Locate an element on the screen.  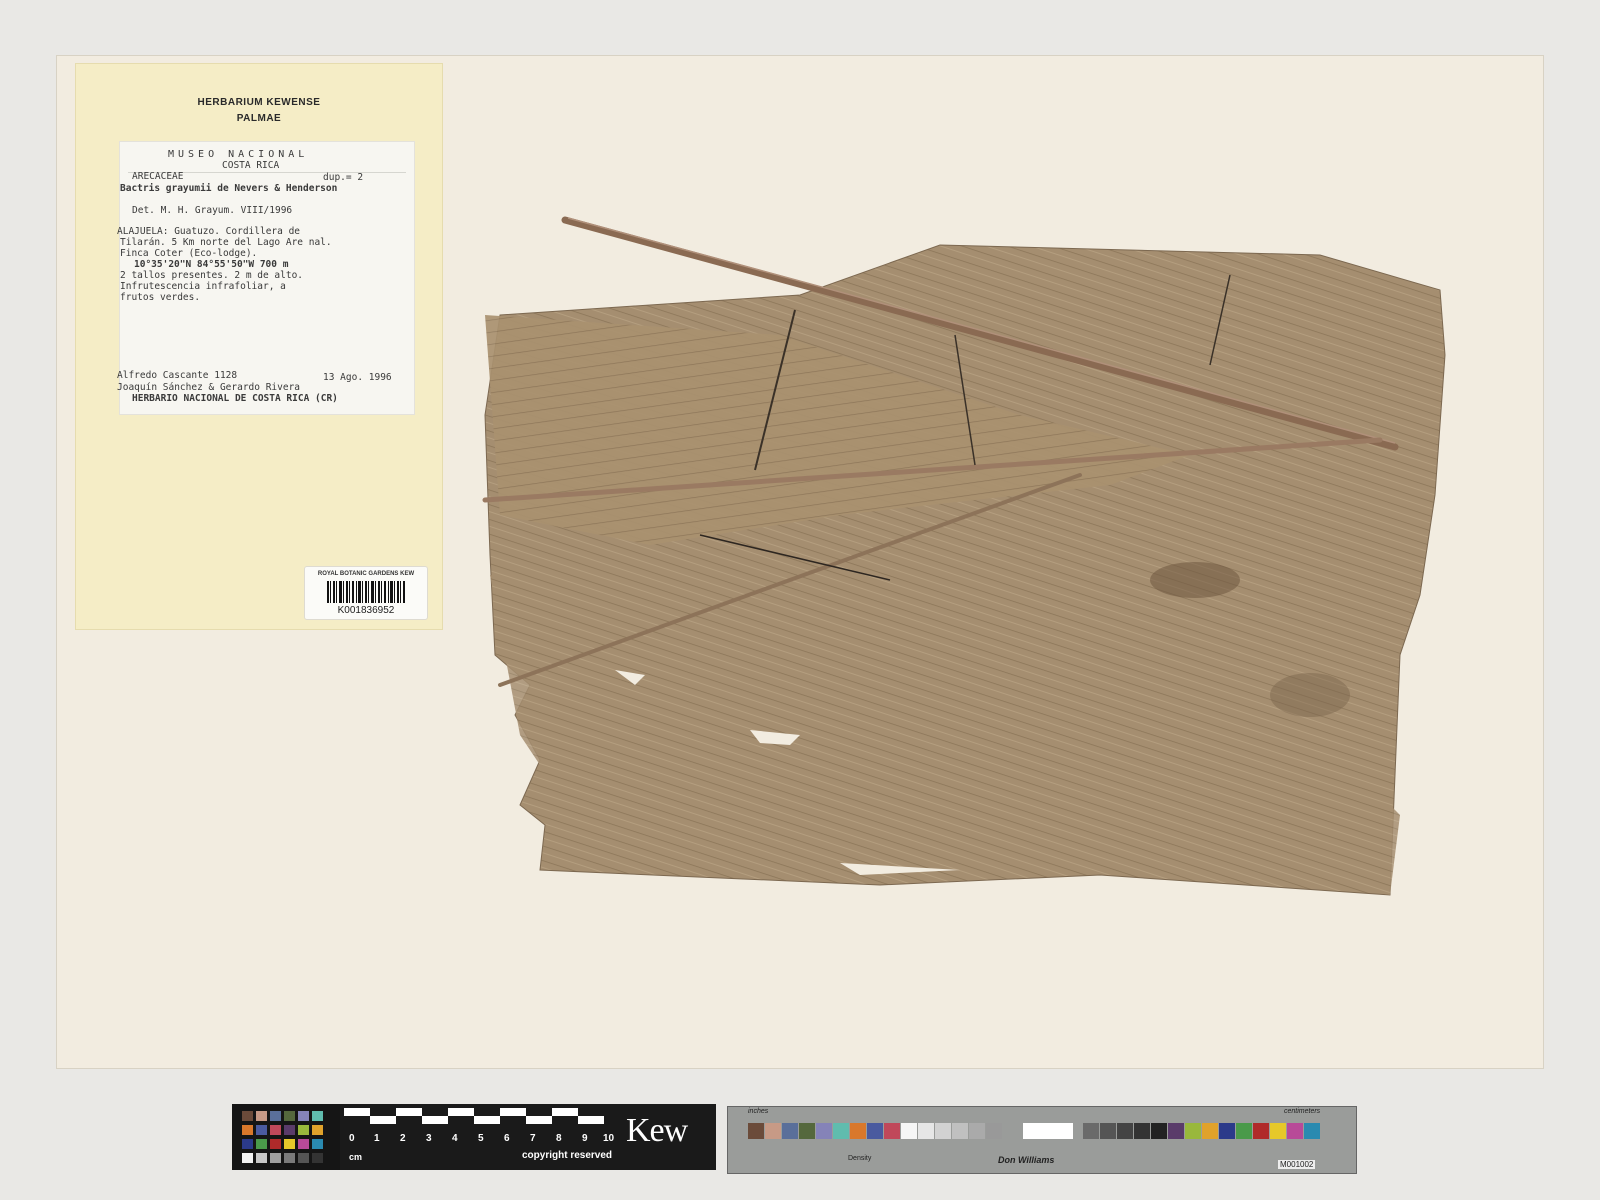
ruler-number: 4 is located at coordinates (455, 1138).